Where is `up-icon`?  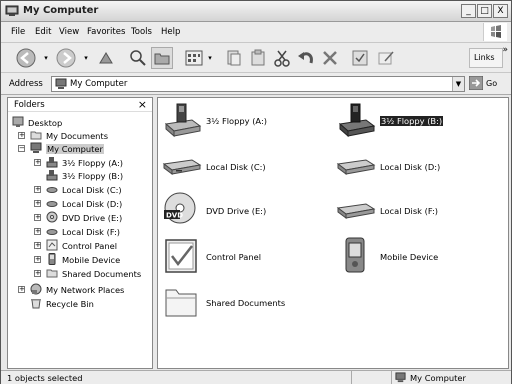
up-icon is located at coordinates (106, 58).